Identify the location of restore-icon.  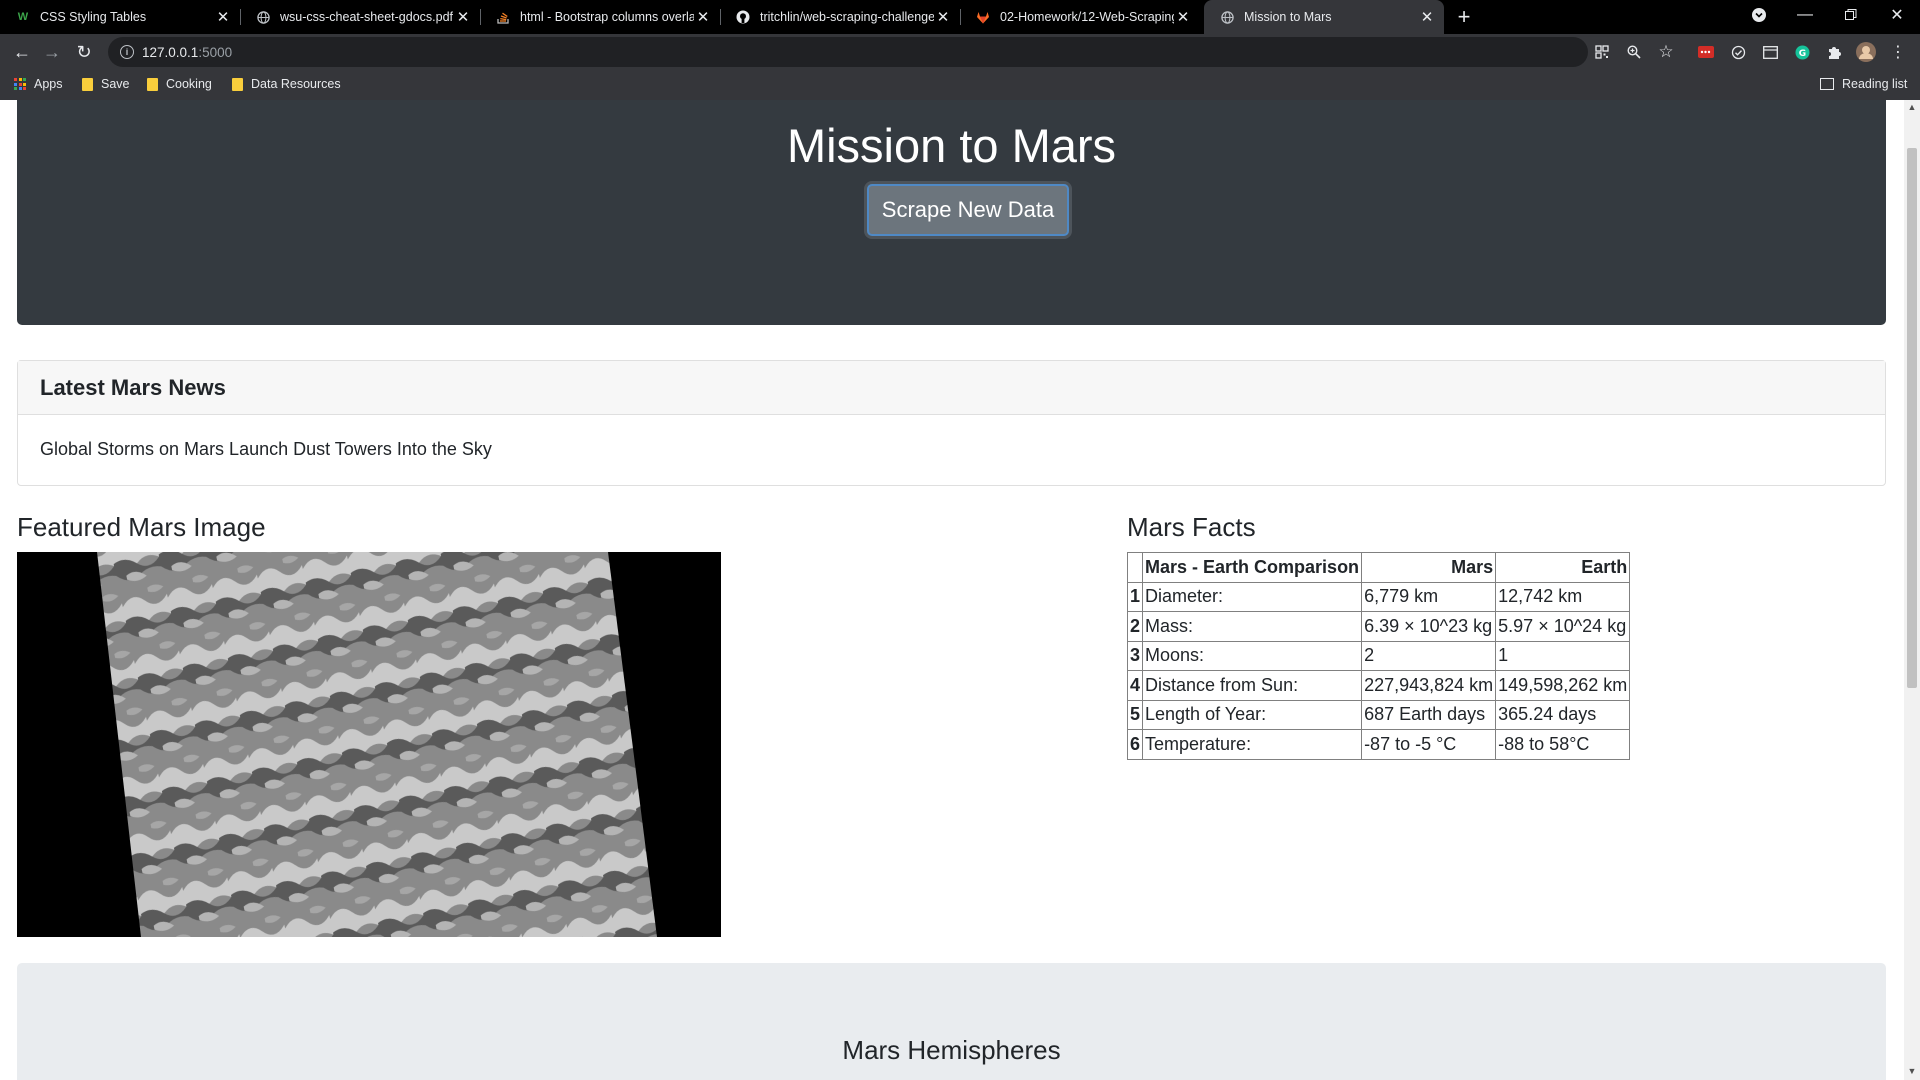
(1851, 15).